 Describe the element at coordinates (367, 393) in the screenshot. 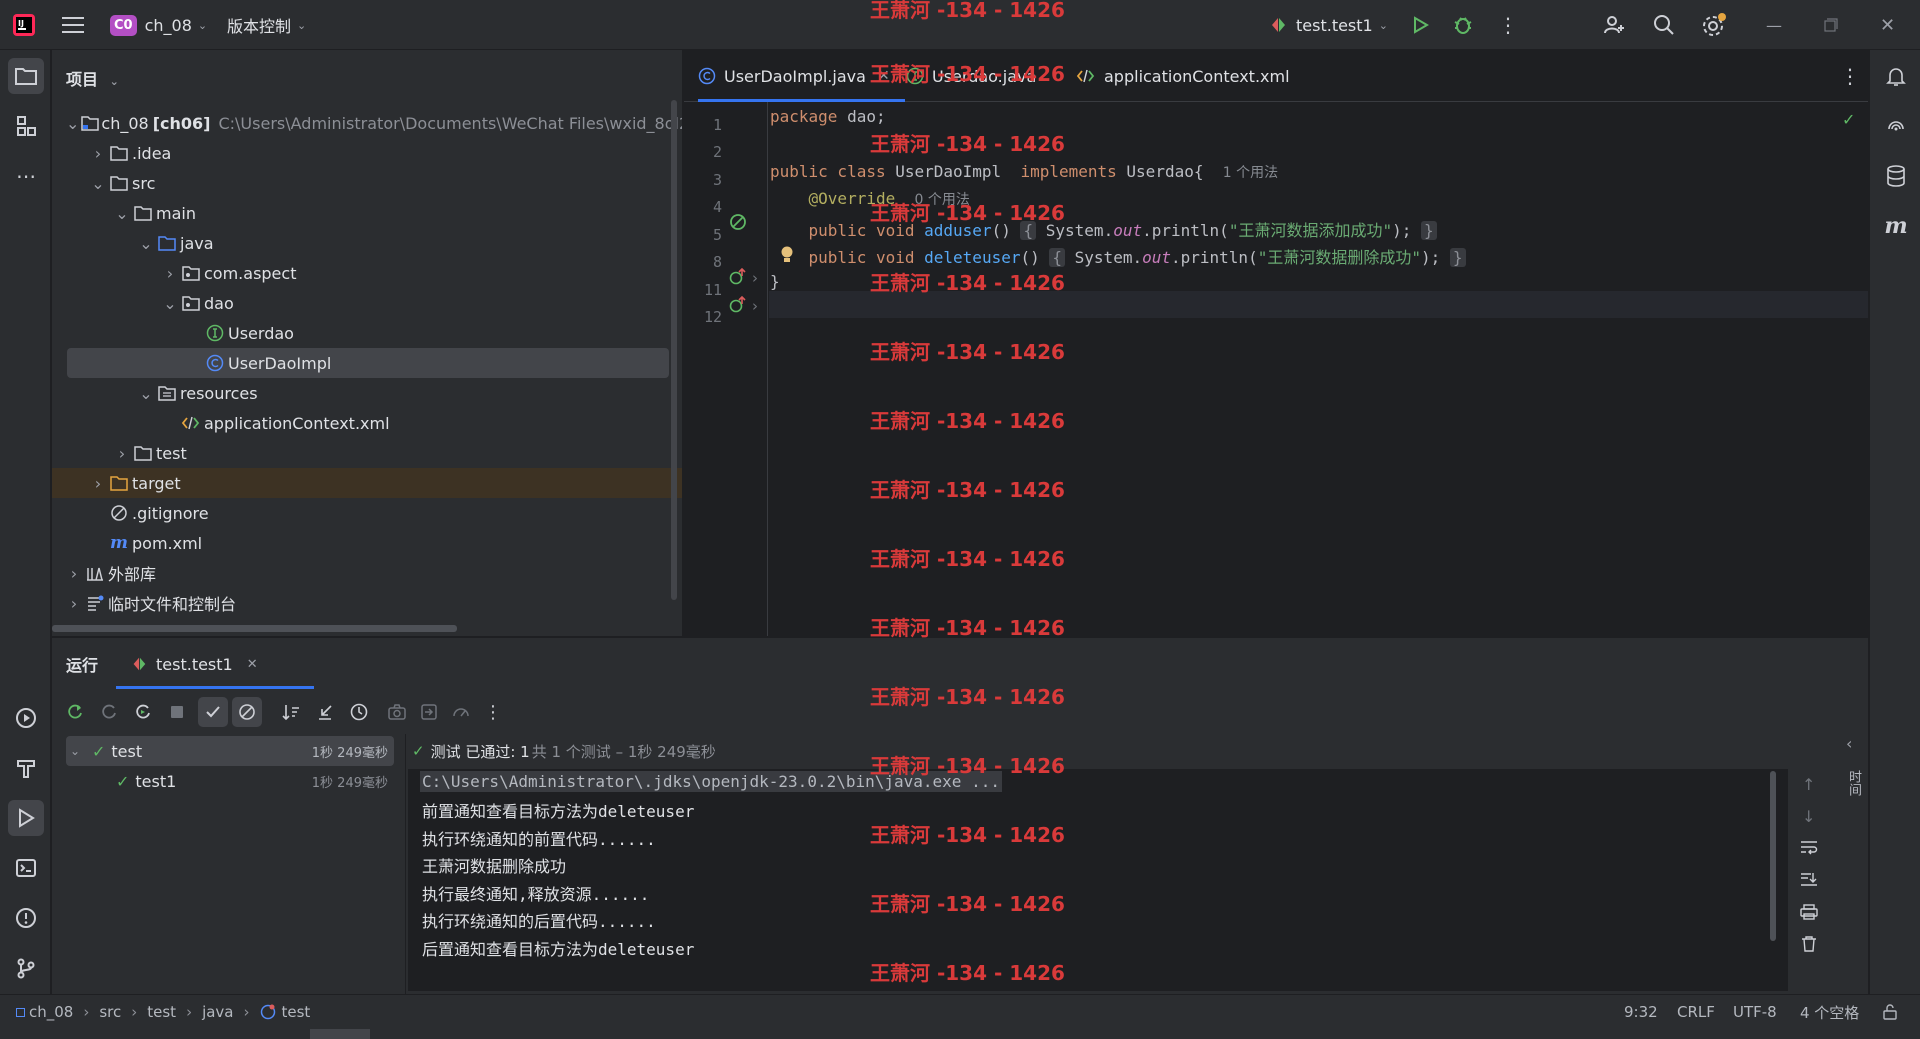

I see `tree-item-resources: ⌄ resources` at that location.